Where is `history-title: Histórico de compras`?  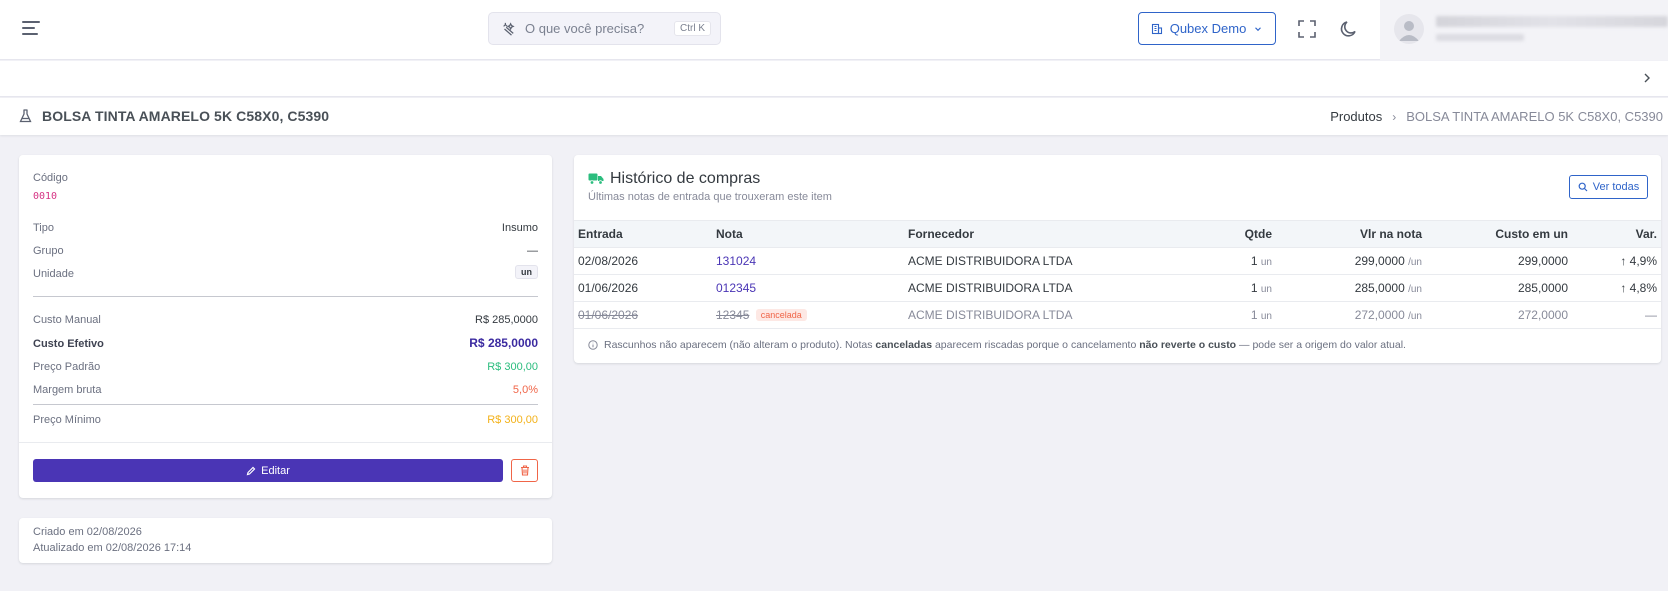 history-title: Histórico de compras is located at coordinates (685, 178).